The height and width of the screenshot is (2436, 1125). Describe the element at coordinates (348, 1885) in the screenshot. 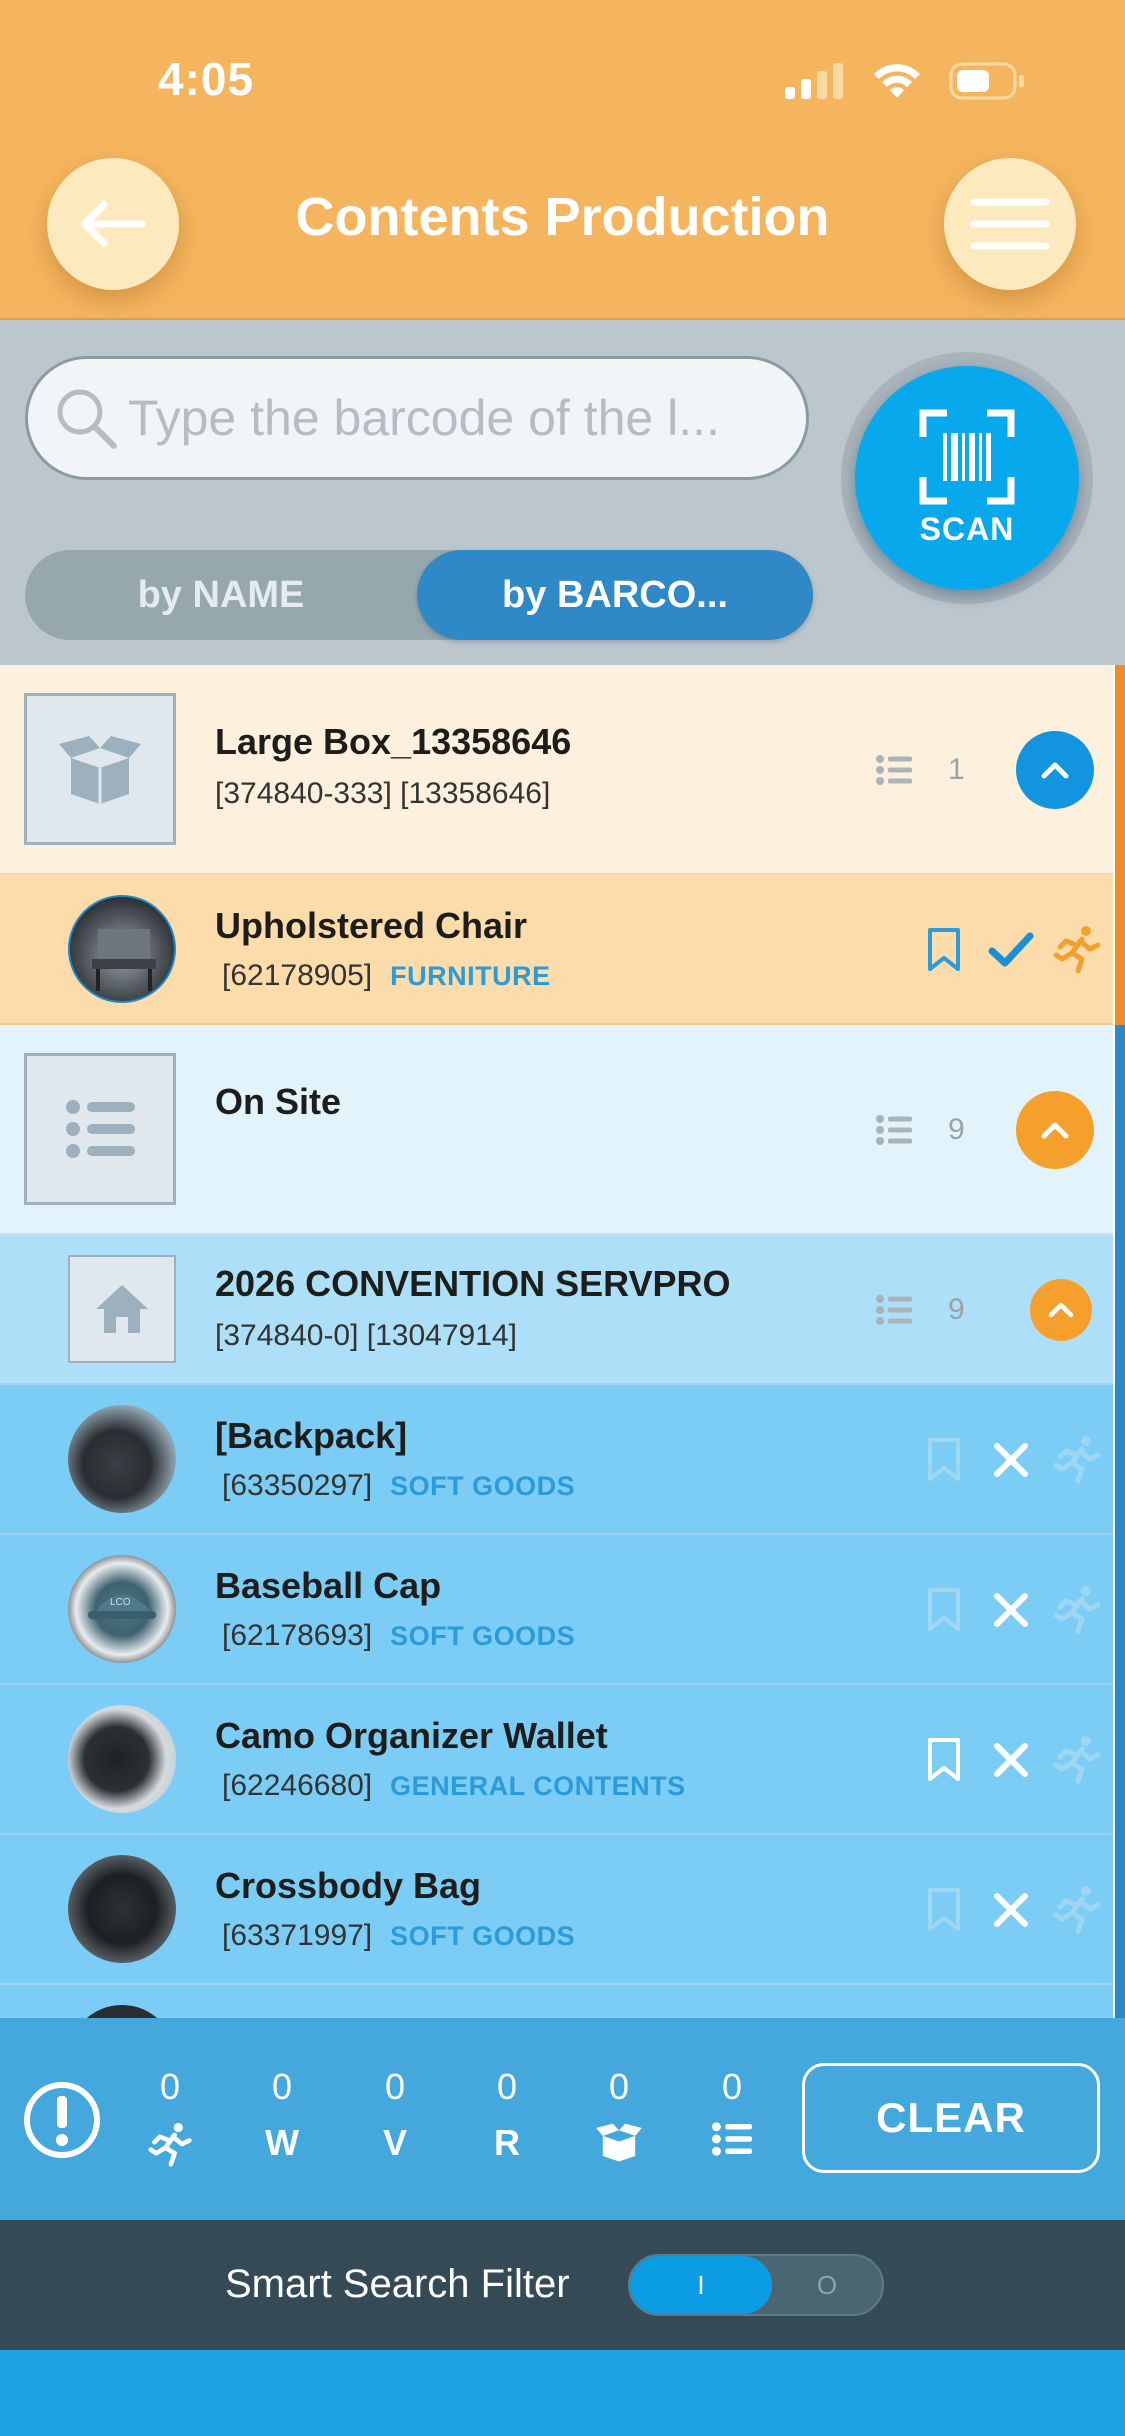

I see `item-title: Crossbody Bag` at that location.